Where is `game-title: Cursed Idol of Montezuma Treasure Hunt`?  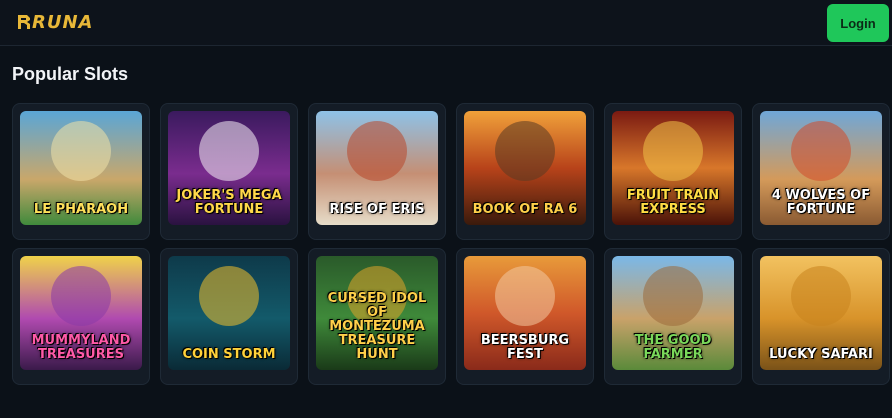 game-title: Cursed Idol of Montezuma Treasure Hunt is located at coordinates (377, 326).